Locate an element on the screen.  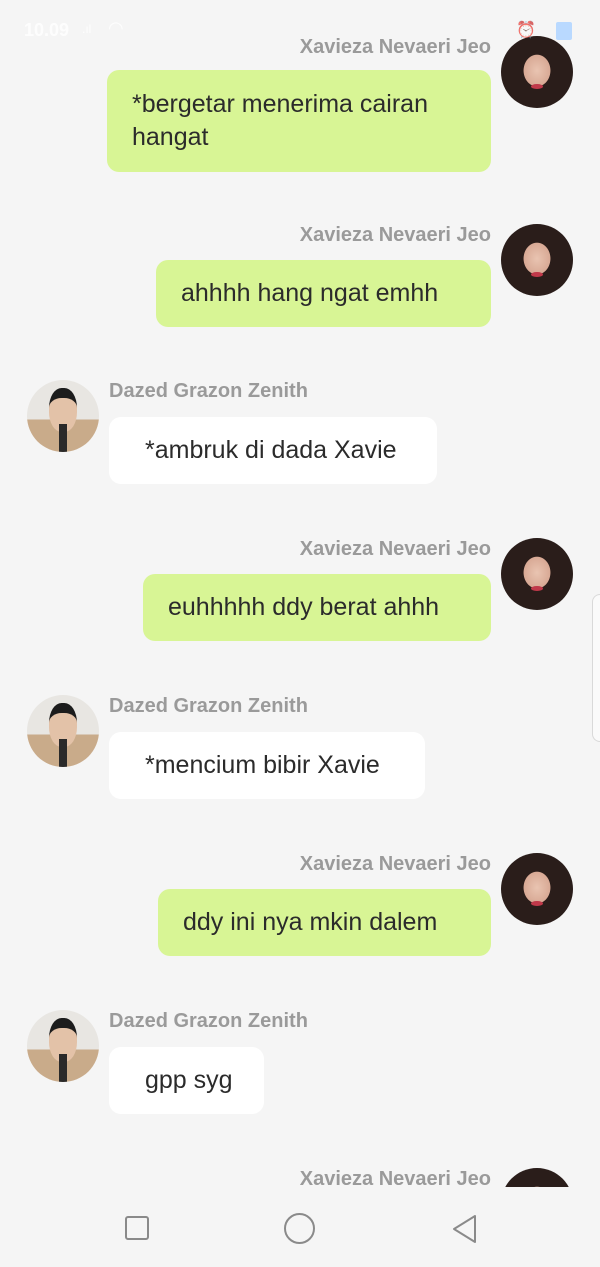
message-bubble: *mencium bibir Xavie is located at coordinates (267, 765).